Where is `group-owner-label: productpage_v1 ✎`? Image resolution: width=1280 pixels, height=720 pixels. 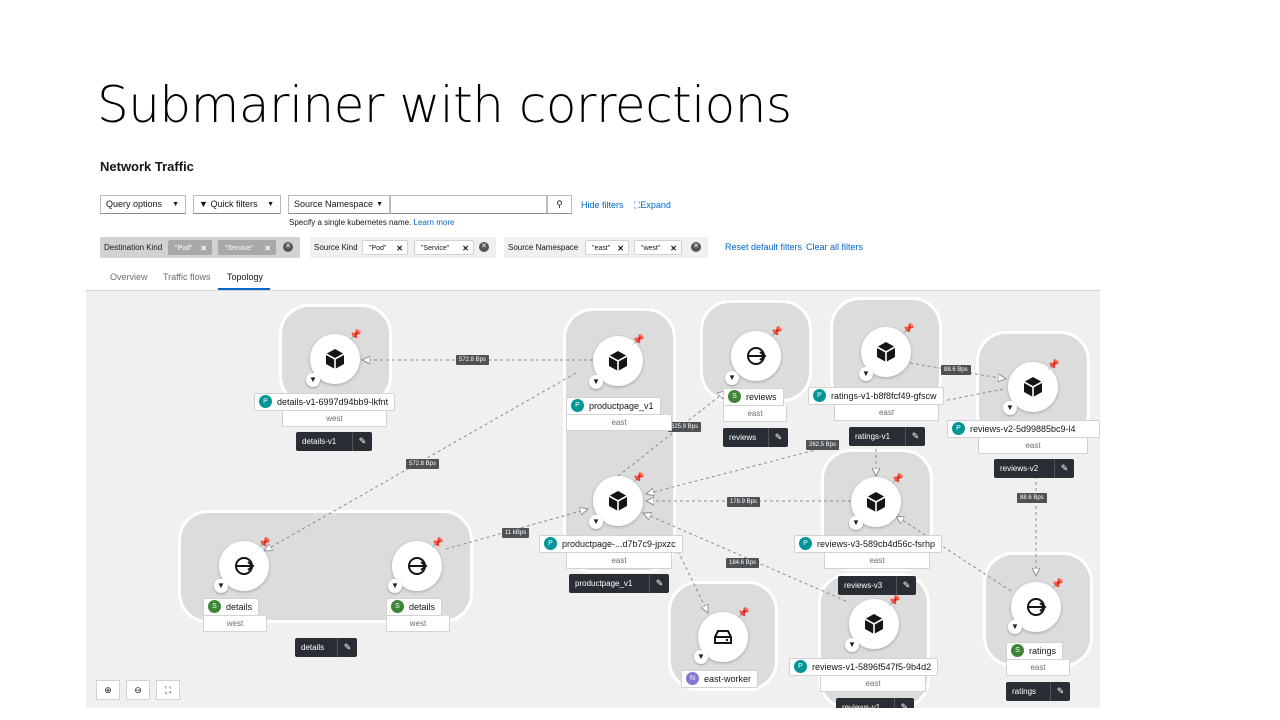 group-owner-label: productpage_v1 ✎ is located at coordinates (619, 583).